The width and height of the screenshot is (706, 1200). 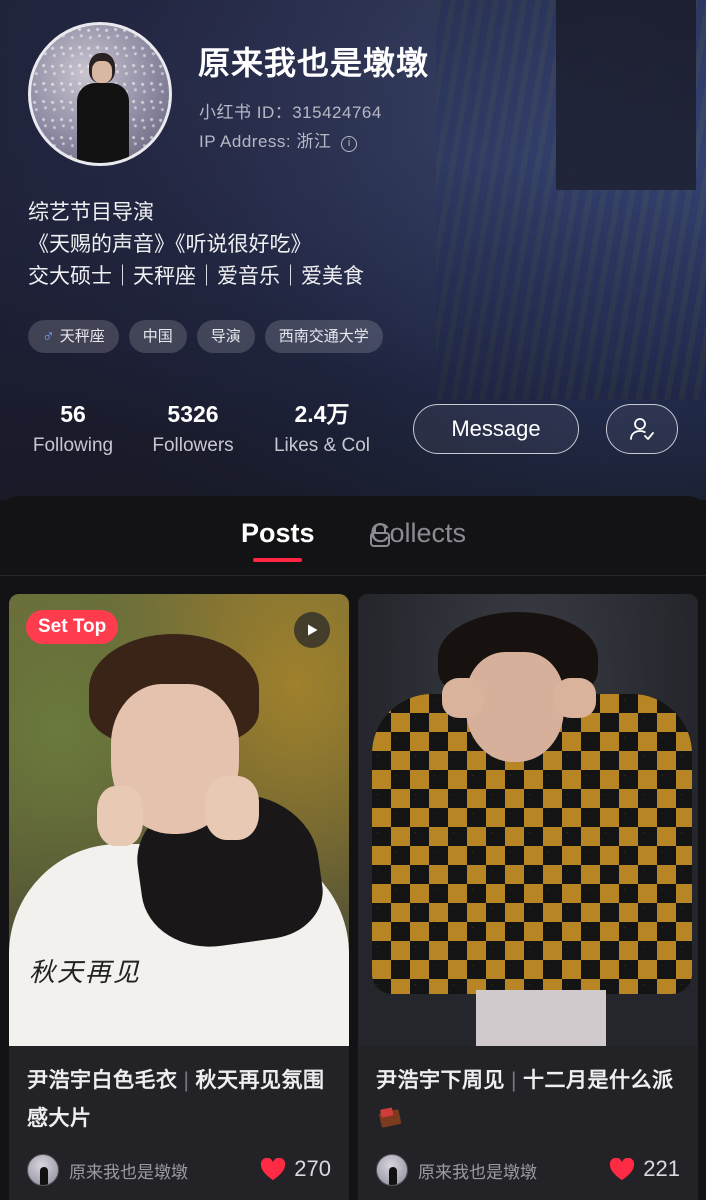 I want to click on like-count: 221, so click(x=661, y=1168).